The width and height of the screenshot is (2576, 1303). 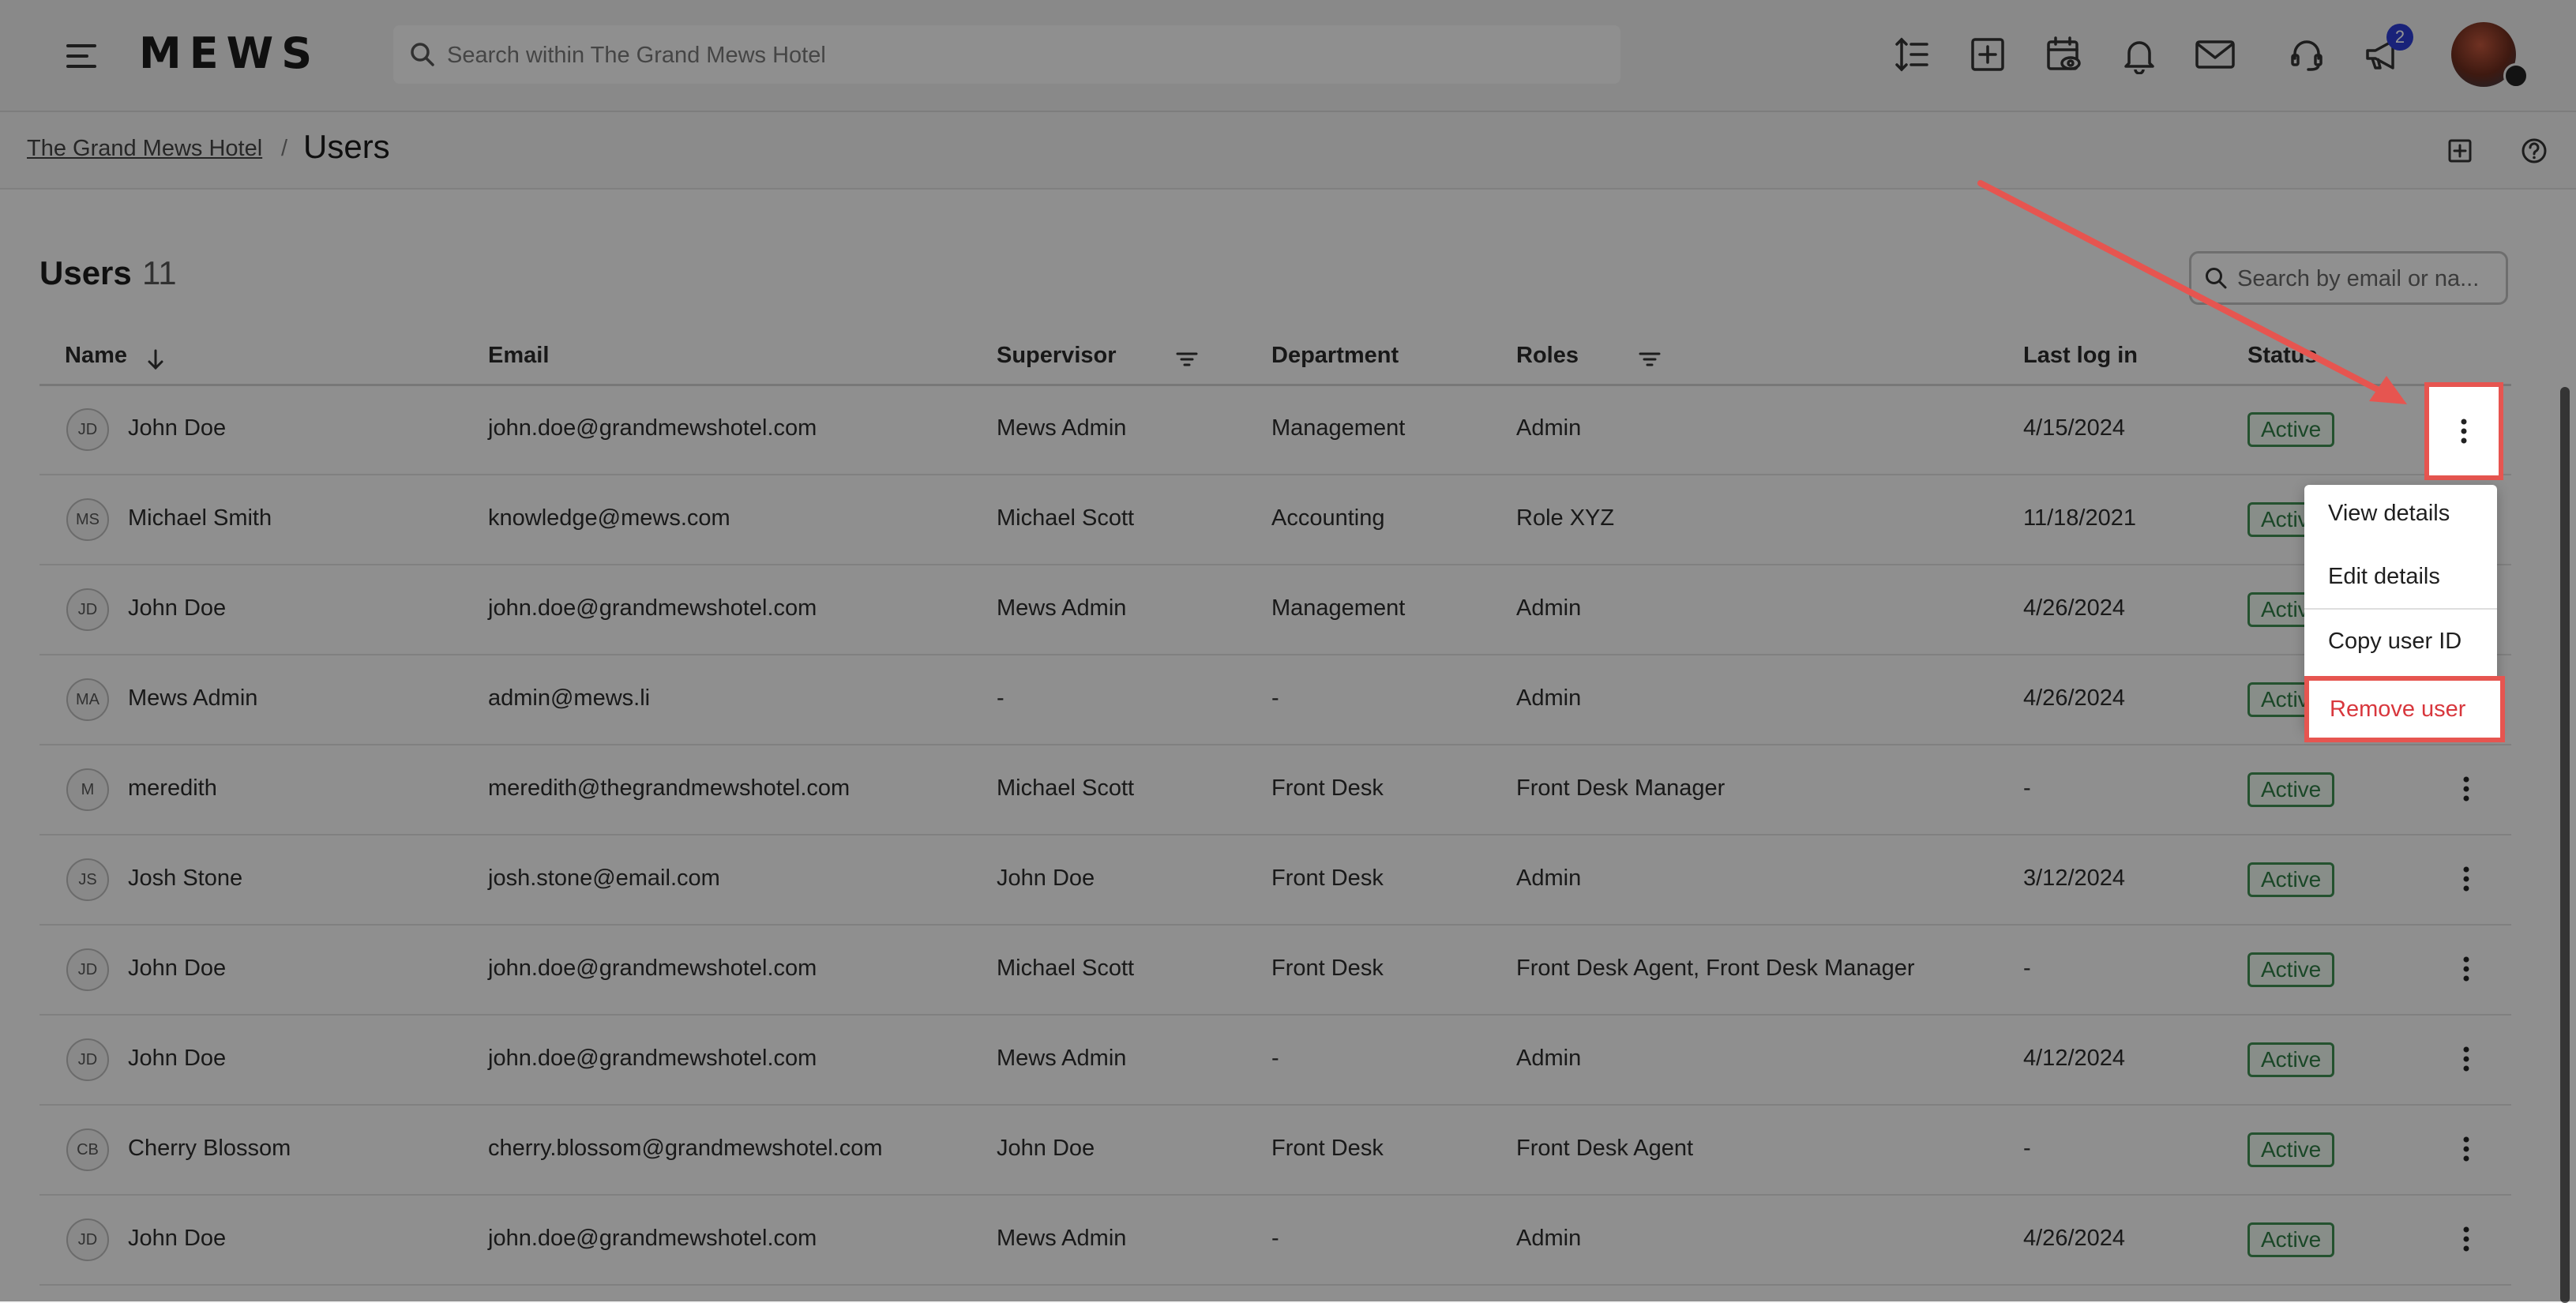 I want to click on more-actions-button-highlighted, so click(x=2463, y=431).